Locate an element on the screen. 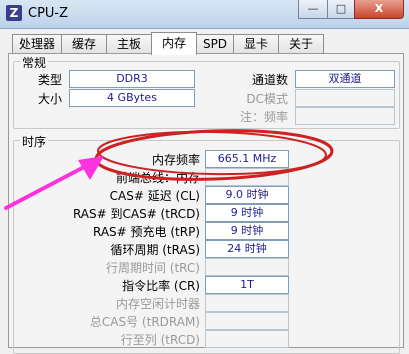 The image size is (409, 354). highlight-ellipse-inner is located at coordinates (212, 153).